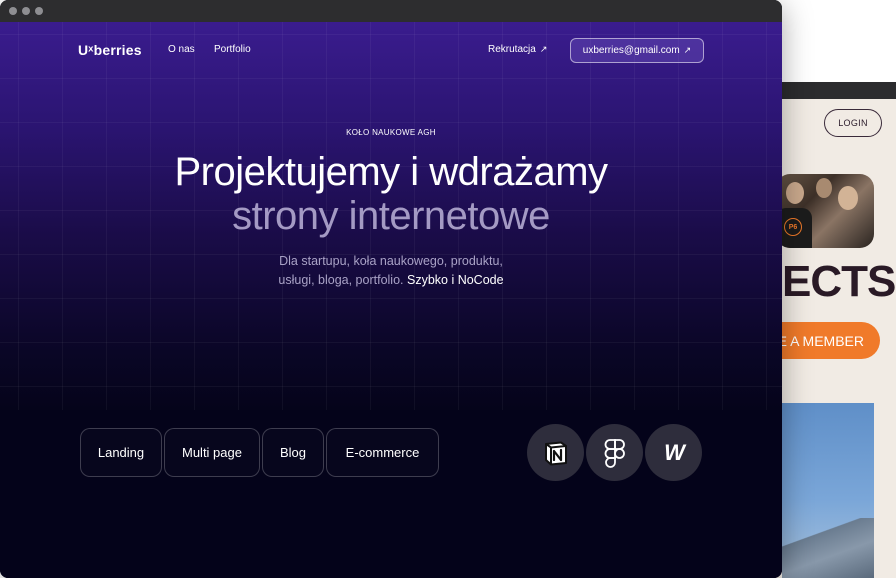 Image resolution: width=896 pixels, height=578 pixels. I want to click on window-dot-minimize, so click(26, 11).